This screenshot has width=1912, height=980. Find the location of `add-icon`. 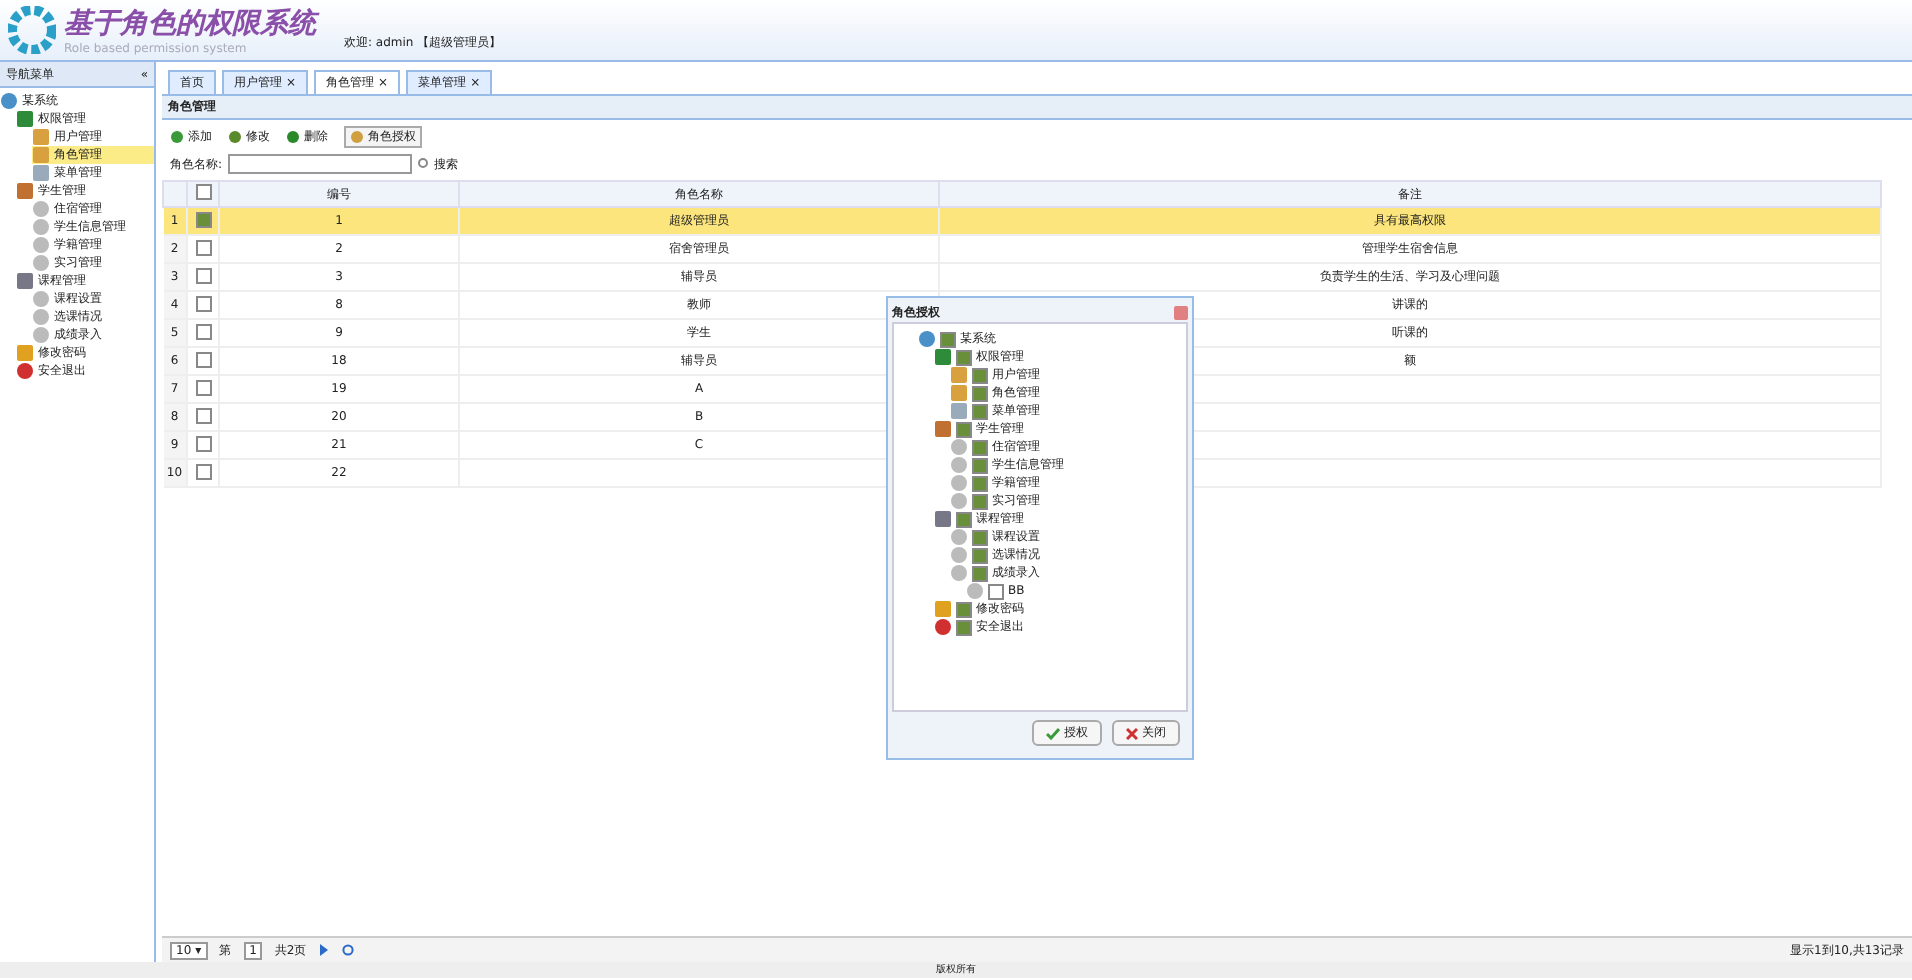

add-icon is located at coordinates (177, 137).